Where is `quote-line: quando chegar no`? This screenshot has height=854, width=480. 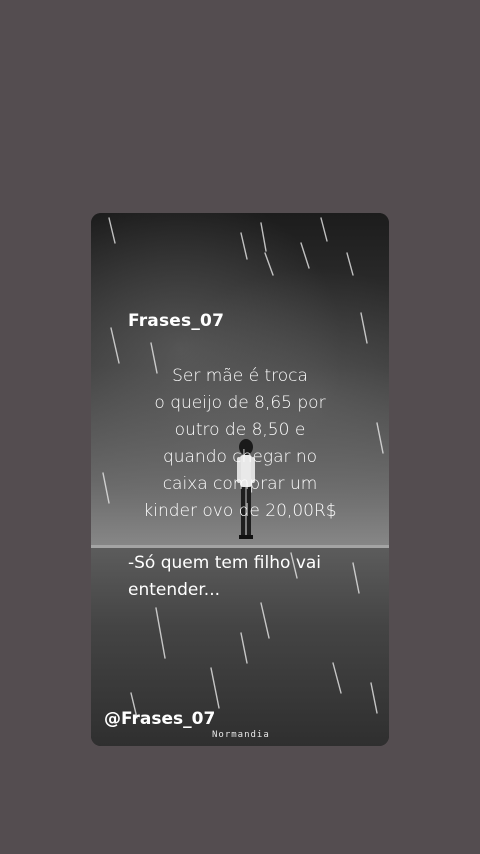 quote-line: quando chegar no is located at coordinates (240, 457).